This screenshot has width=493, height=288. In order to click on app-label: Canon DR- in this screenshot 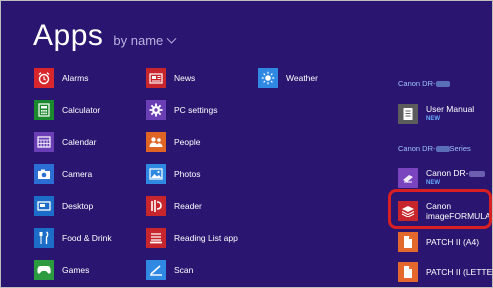, I will do `click(455, 173)`.